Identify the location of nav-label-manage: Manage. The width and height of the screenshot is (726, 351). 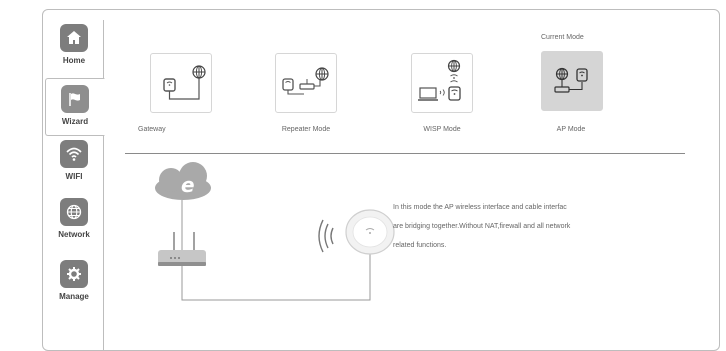
(74, 296).